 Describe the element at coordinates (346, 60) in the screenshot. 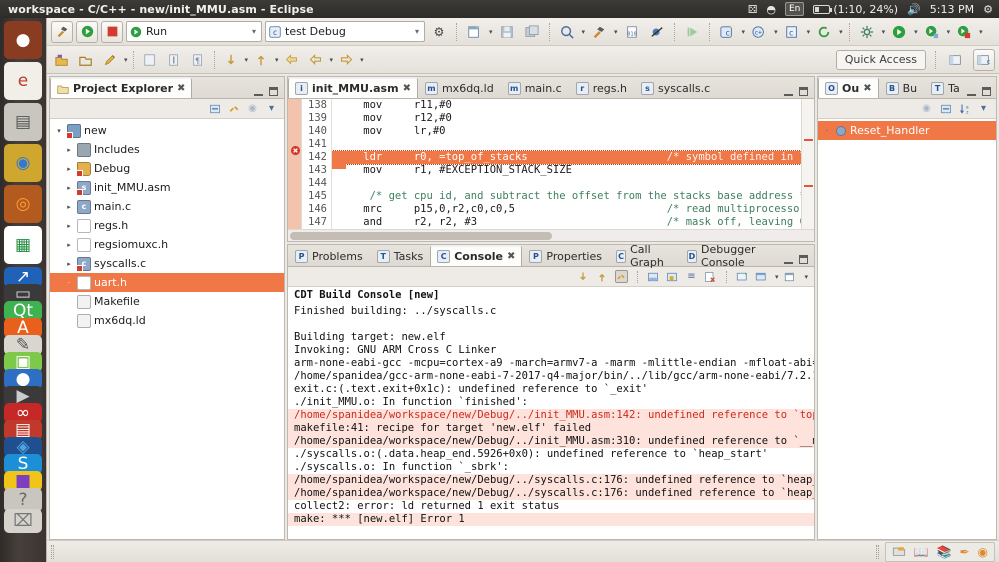

I see `forward-icon` at that location.